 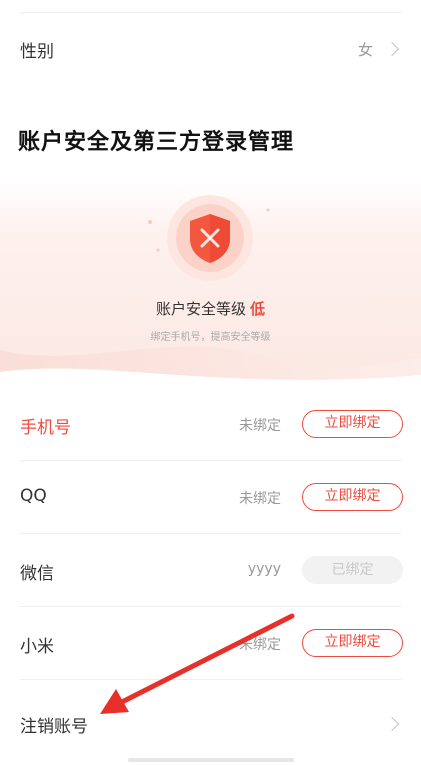 What do you see at coordinates (33, 496) in the screenshot?
I see `binding-label: QQ` at bounding box center [33, 496].